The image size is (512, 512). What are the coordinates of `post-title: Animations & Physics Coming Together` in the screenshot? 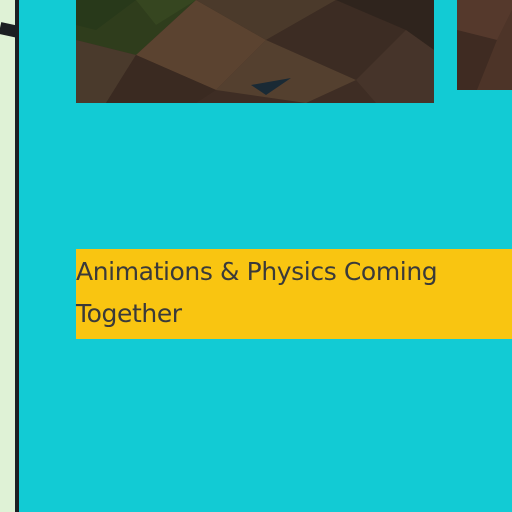 It's located at (294, 293).